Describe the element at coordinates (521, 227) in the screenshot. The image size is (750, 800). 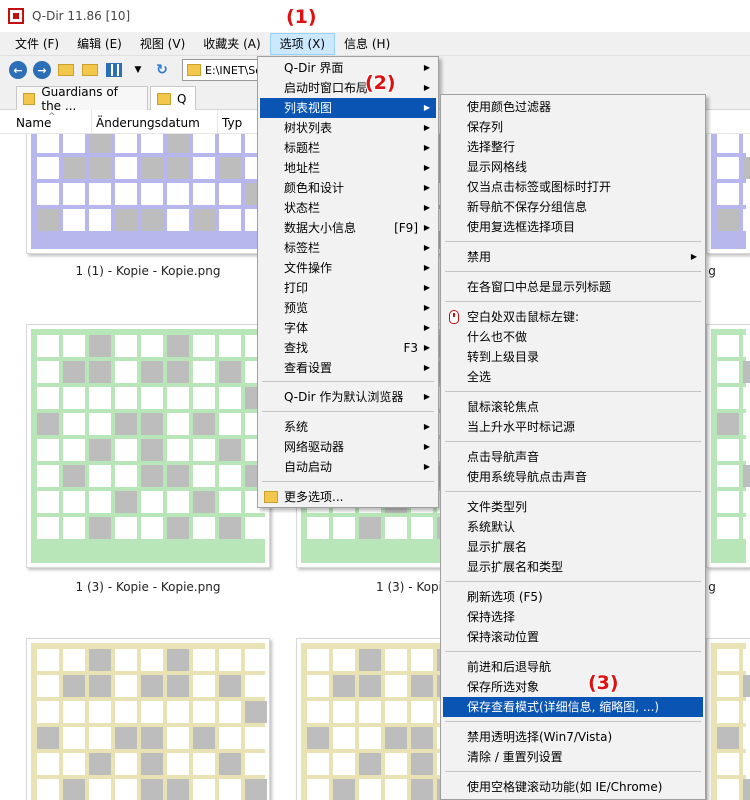
I see `menu-item-label: 使用复选框选择项目` at that location.